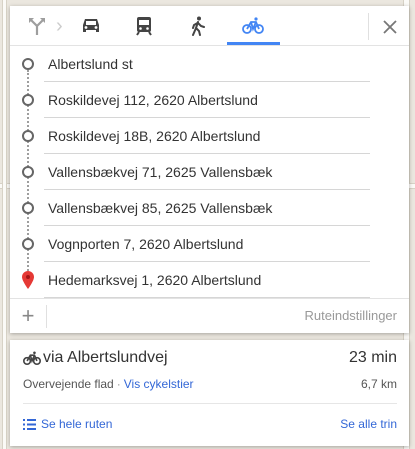  I want to click on turn-arrow-icon, so click(37, 26).